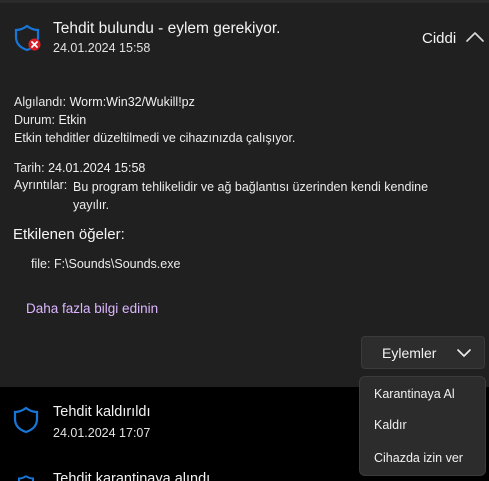 This screenshot has height=481, width=489. I want to click on details-label: Ayrıntılar:, so click(41, 185).